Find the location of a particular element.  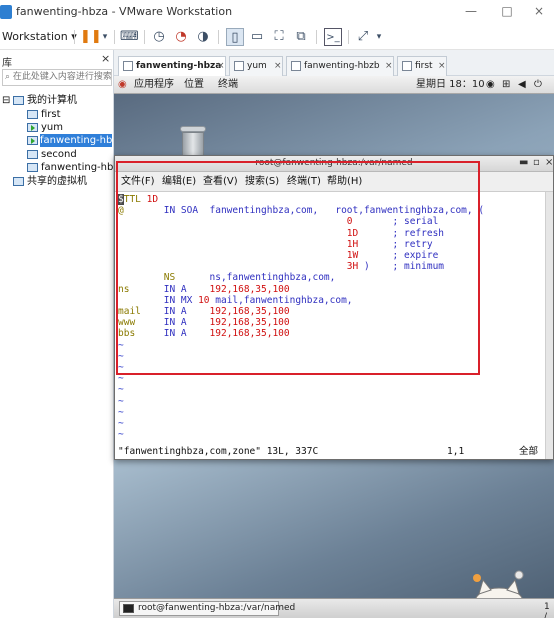

tree-item-fanwenting-hbzb: fanwenting-hbzb is located at coordinates (77, 167).